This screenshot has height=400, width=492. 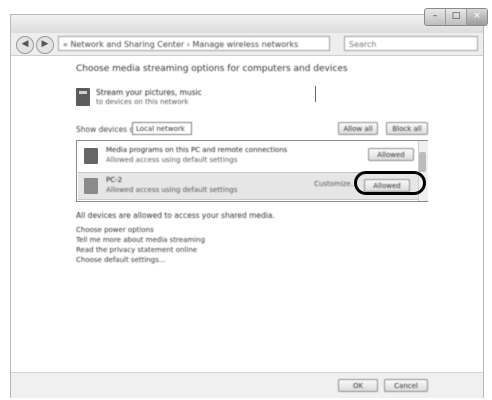 I want to click on device-name: PC-2, so click(x=114, y=180).